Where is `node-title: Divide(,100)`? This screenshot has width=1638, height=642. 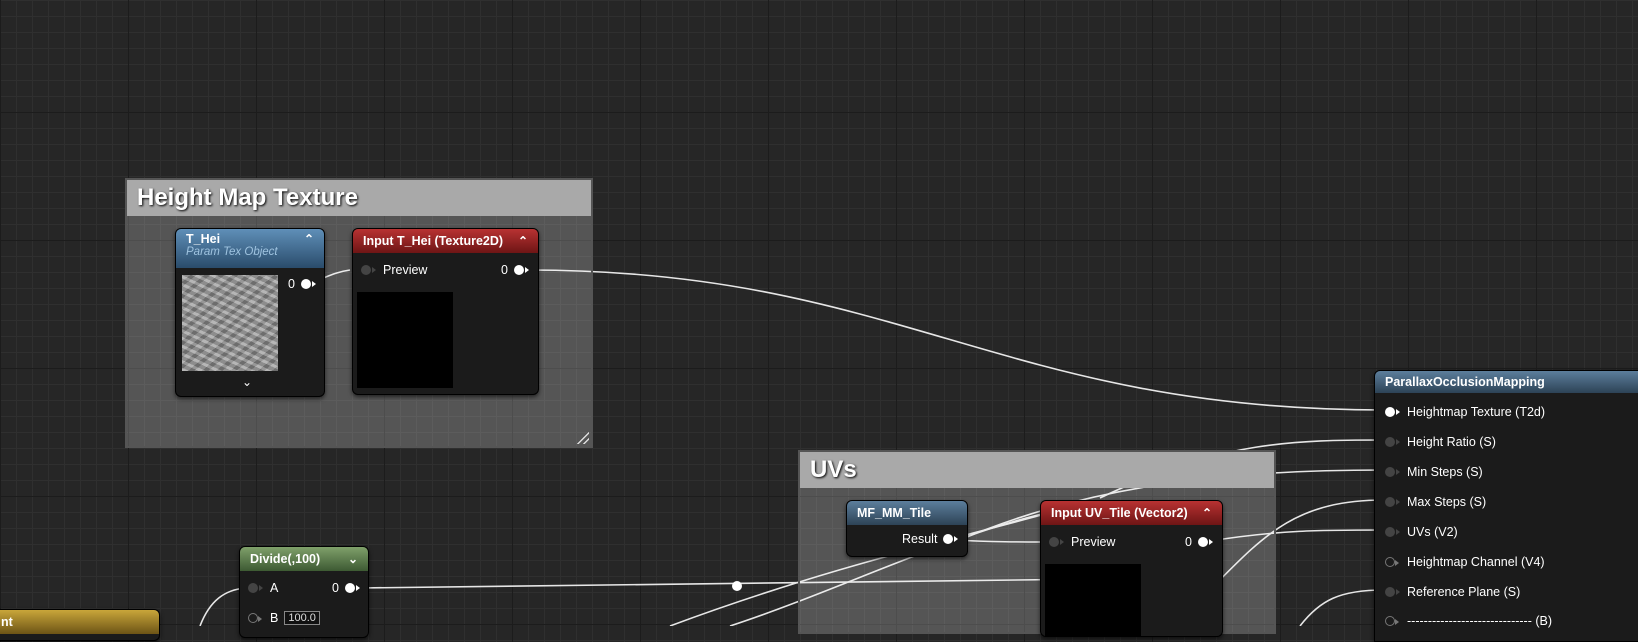
node-title: Divide(,100) is located at coordinates (285, 559).